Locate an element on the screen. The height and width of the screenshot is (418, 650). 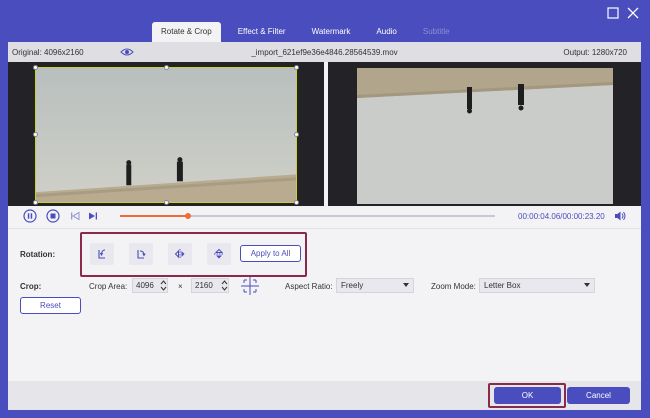
crop-width-stepper is located at coordinates (163, 285).